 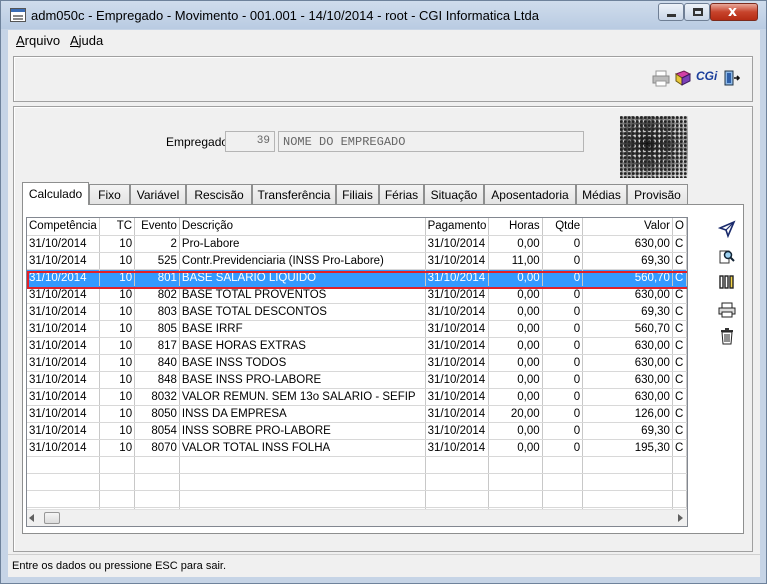 What do you see at coordinates (727, 310) in the screenshot?
I see `print-icon` at bounding box center [727, 310].